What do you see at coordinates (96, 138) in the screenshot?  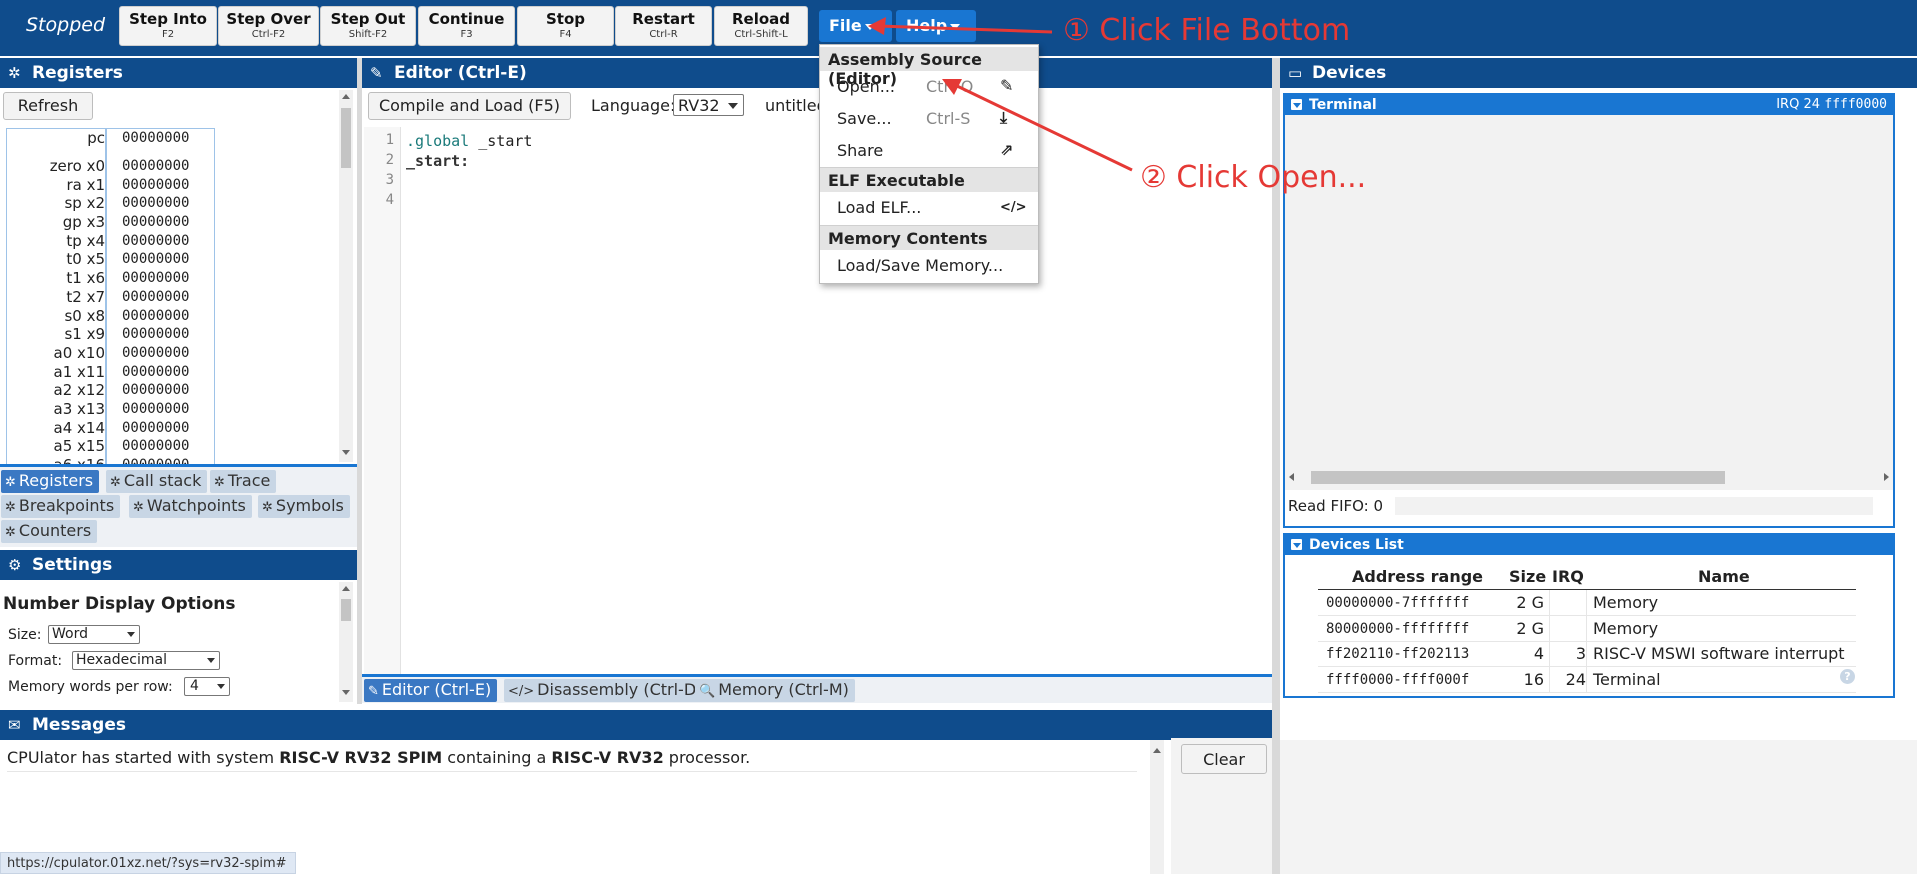 I see `register-name: pc` at bounding box center [96, 138].